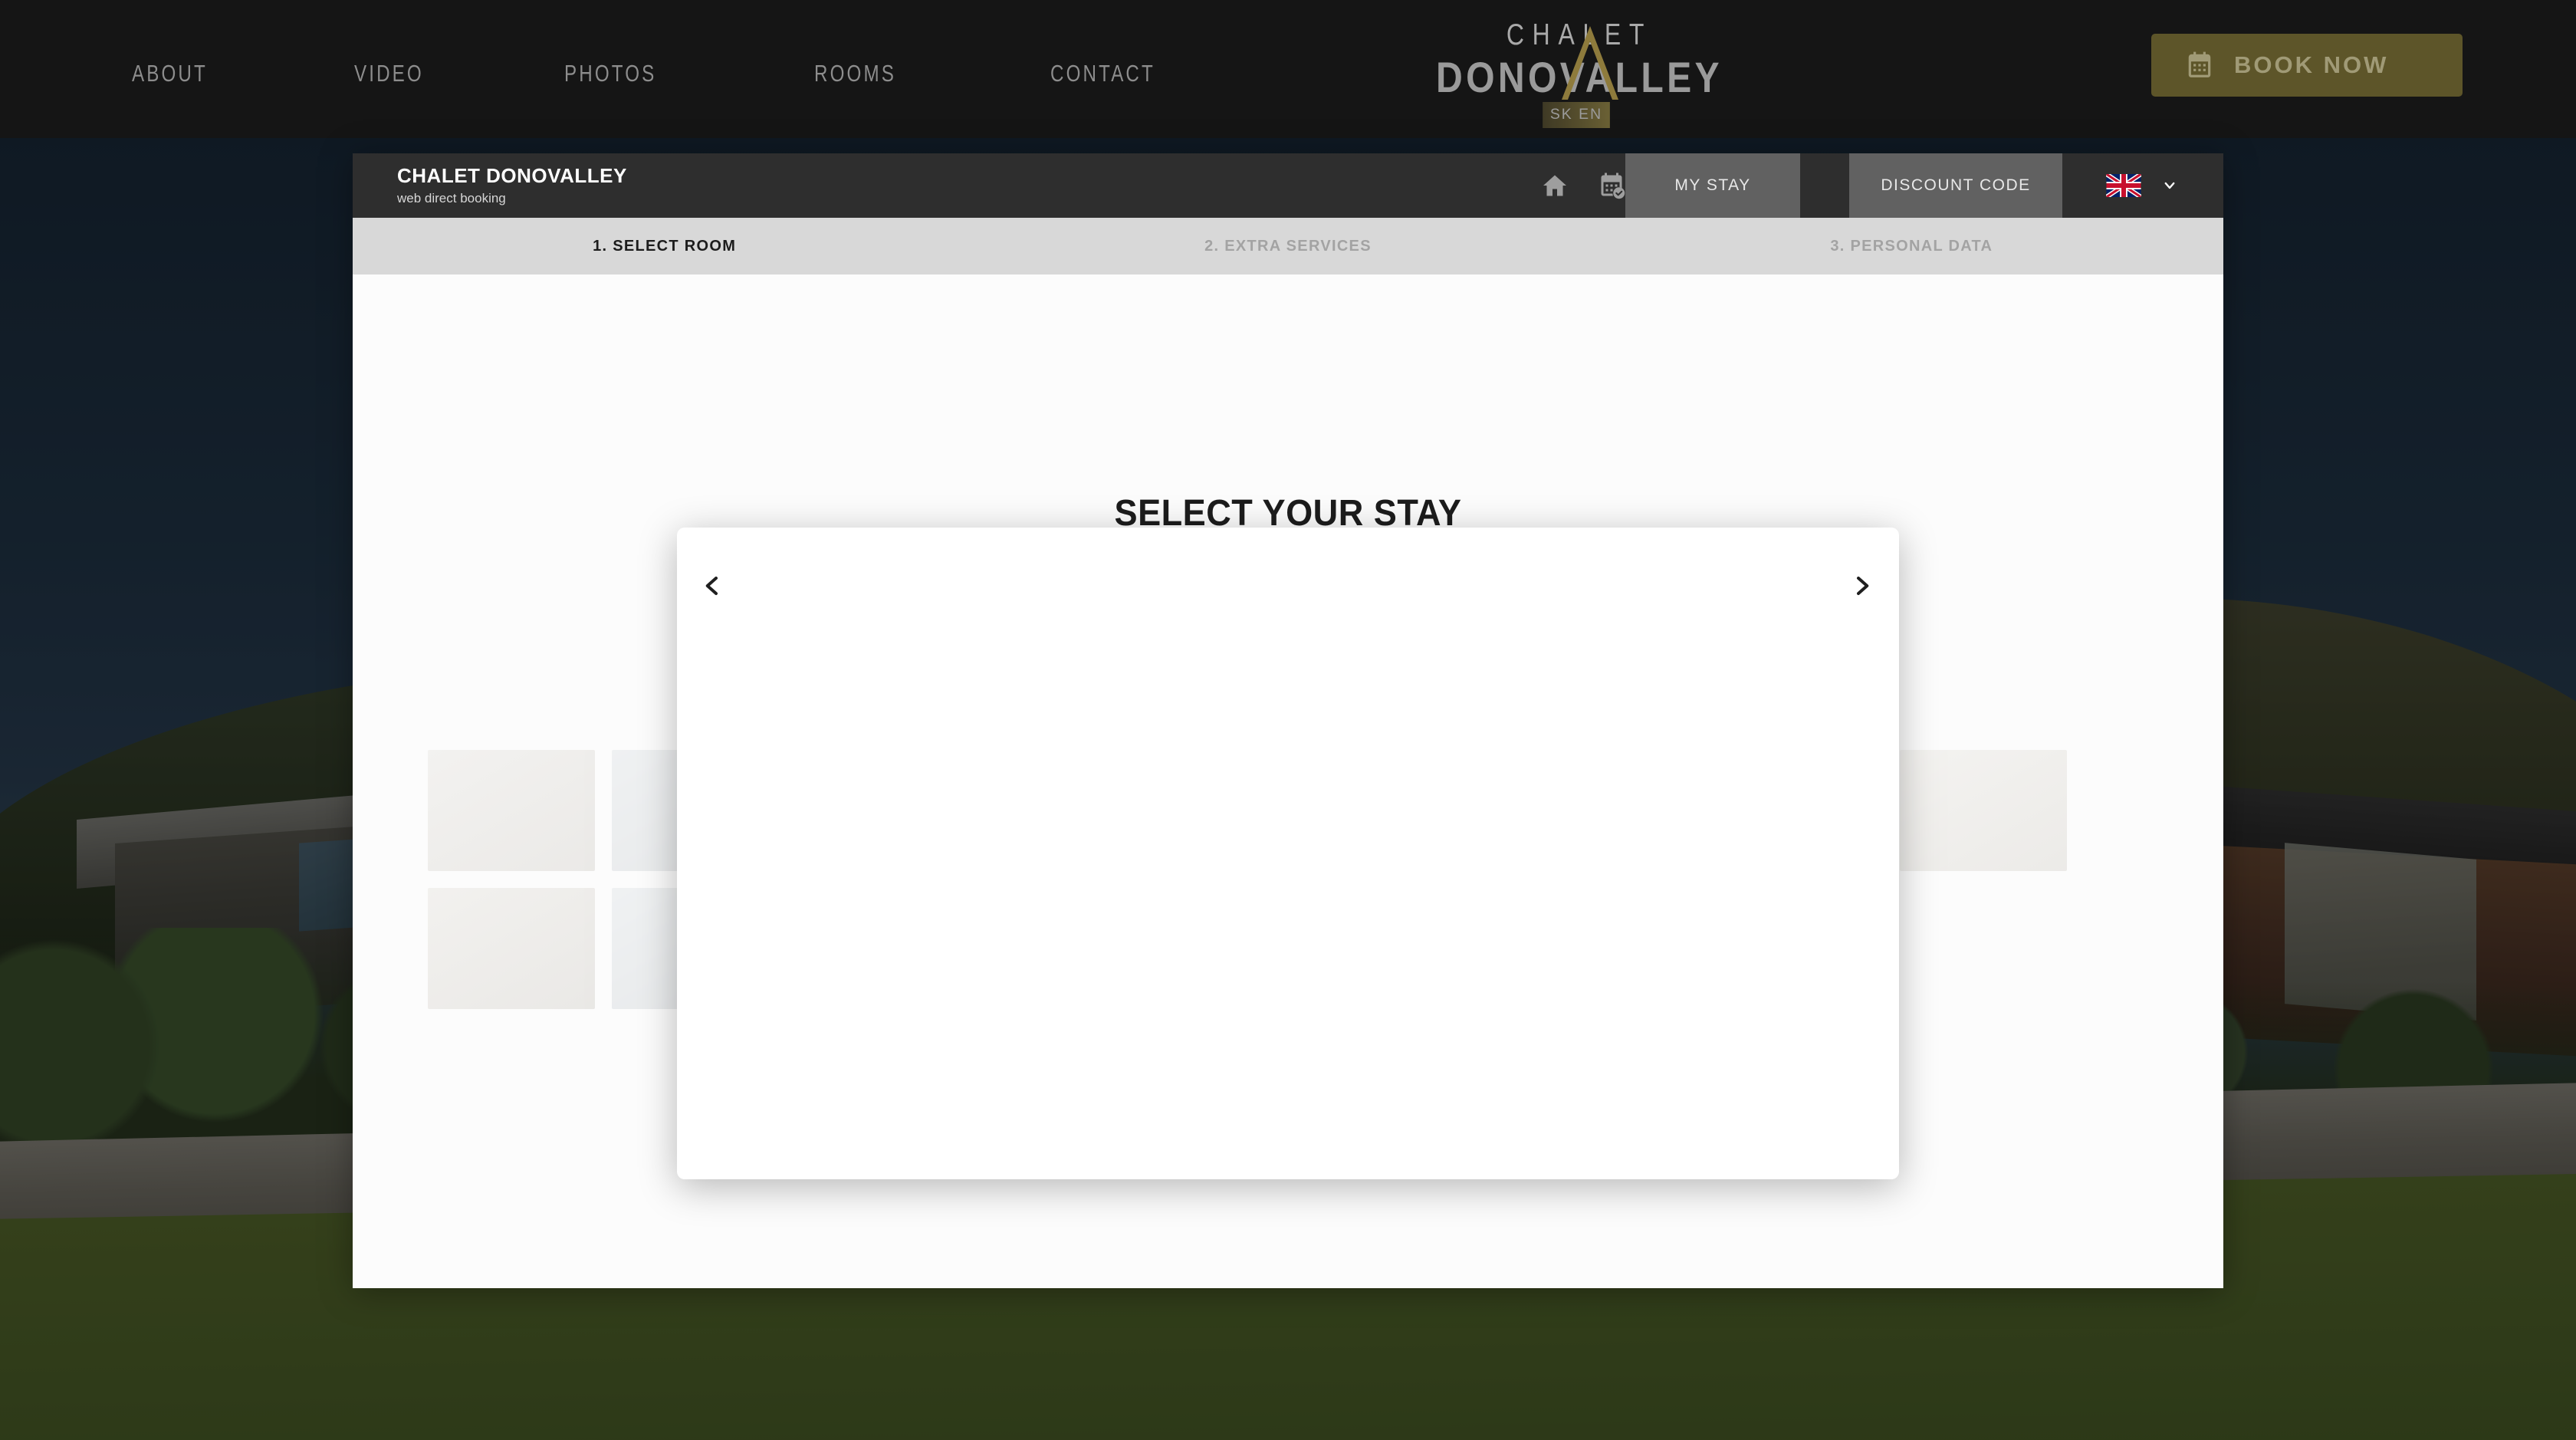  I want to click on tab-my-stay: MY STAY, so click(1712, 185).